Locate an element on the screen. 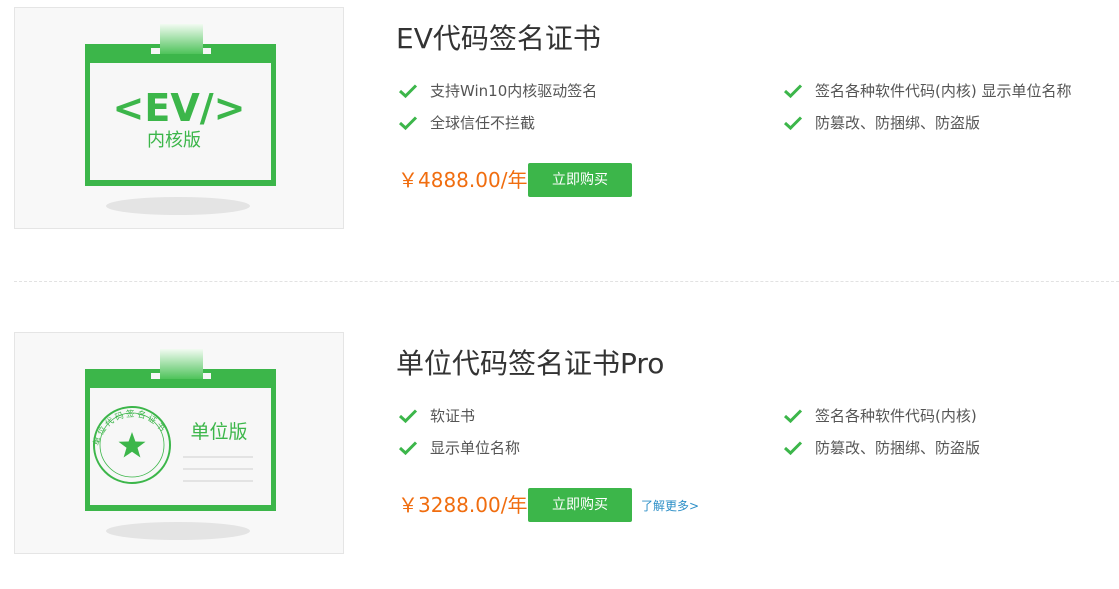 The image size is (1119, 589). feature-text: 支持Win10内核驱动签名 is located at coordinates (514, 91).